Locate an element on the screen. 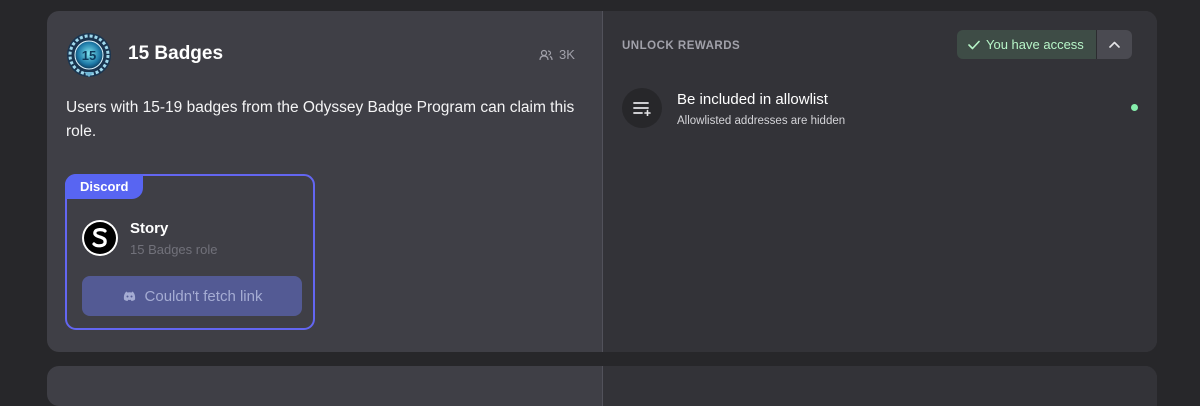 Image resolution: width=1200 pixels, height=406 pixels. allowlist-title: Be included in allowlist is located at coordinates (752, 99).